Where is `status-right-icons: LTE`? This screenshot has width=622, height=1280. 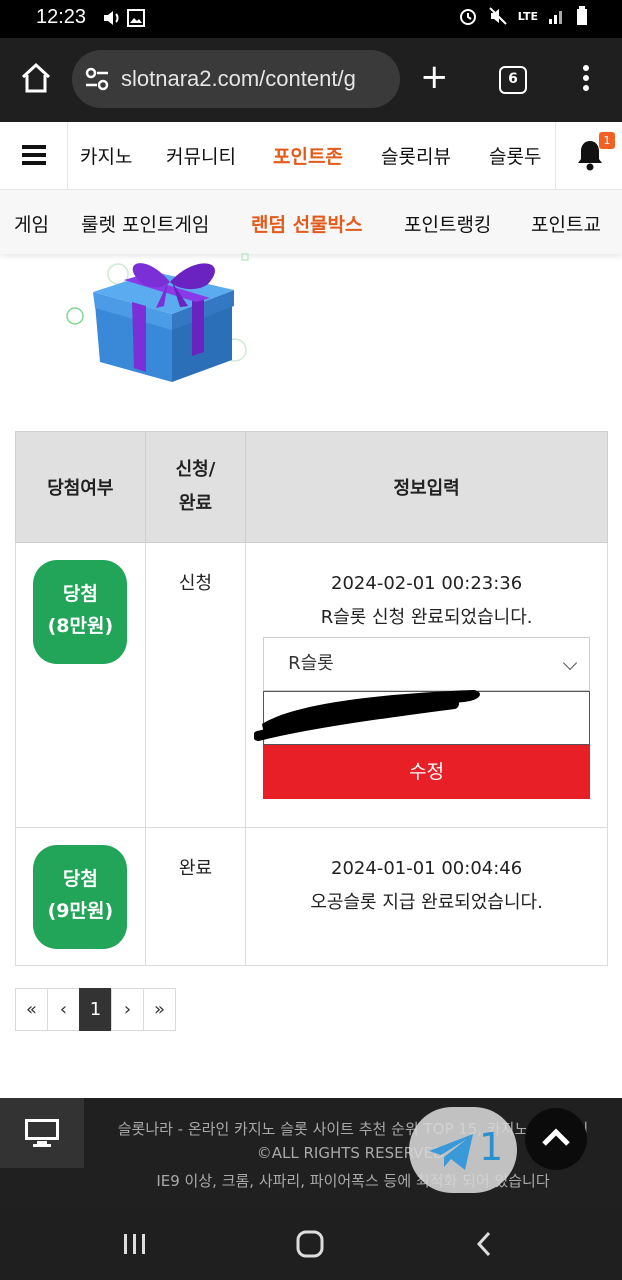 status-right-icons: LTE is located at coordinates (523, 16).